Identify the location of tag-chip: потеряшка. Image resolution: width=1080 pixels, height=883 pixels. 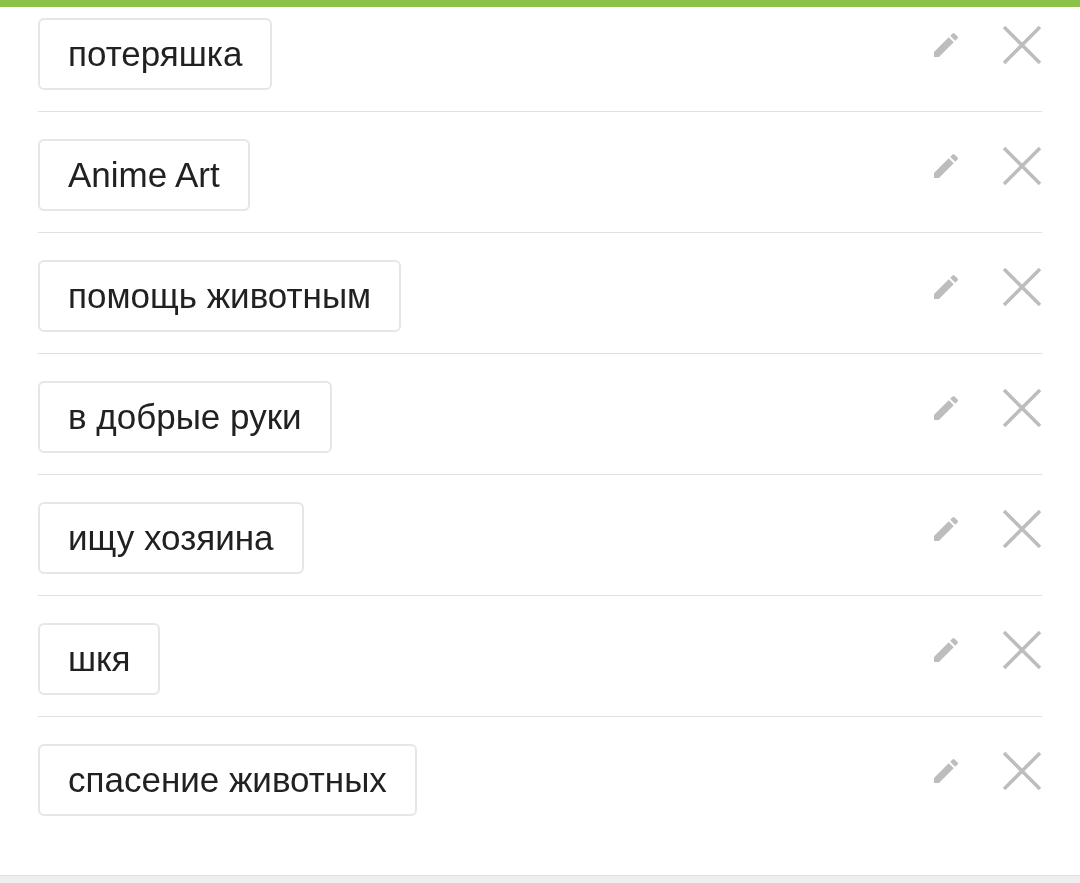
(155, 54).